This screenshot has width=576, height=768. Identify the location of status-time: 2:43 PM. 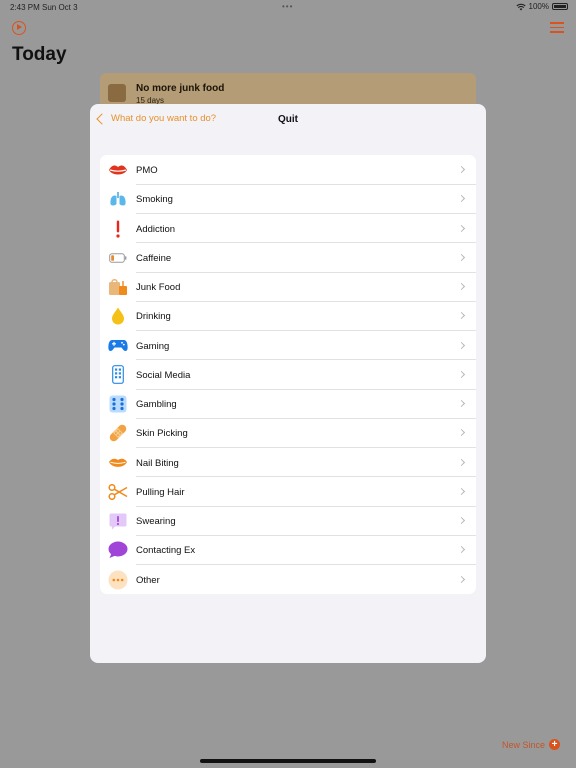
(25, 7).